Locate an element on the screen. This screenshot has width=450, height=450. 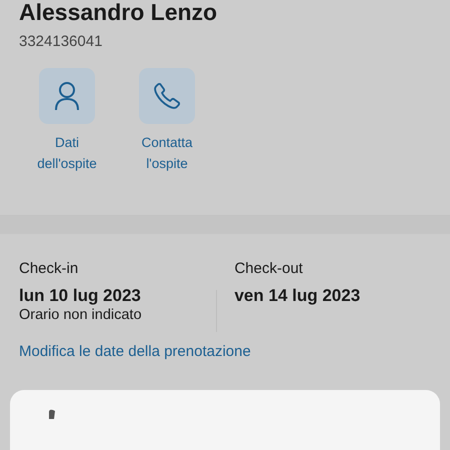
person-icon is located at coordinates (67, 96).